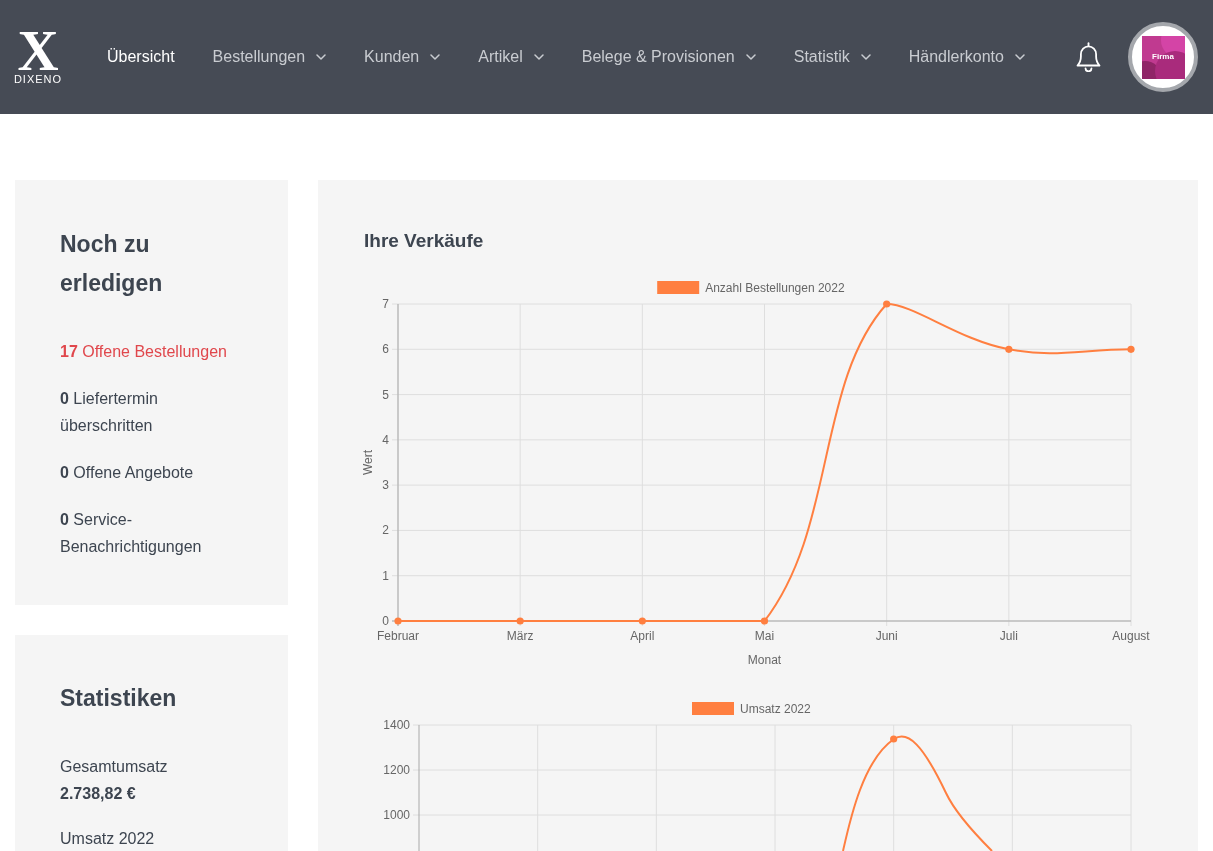  What do you see at coordinates (775, 708) in the screenshot?
I see `legend-label: Umsatz 2022` at bounding box center [775, 708].